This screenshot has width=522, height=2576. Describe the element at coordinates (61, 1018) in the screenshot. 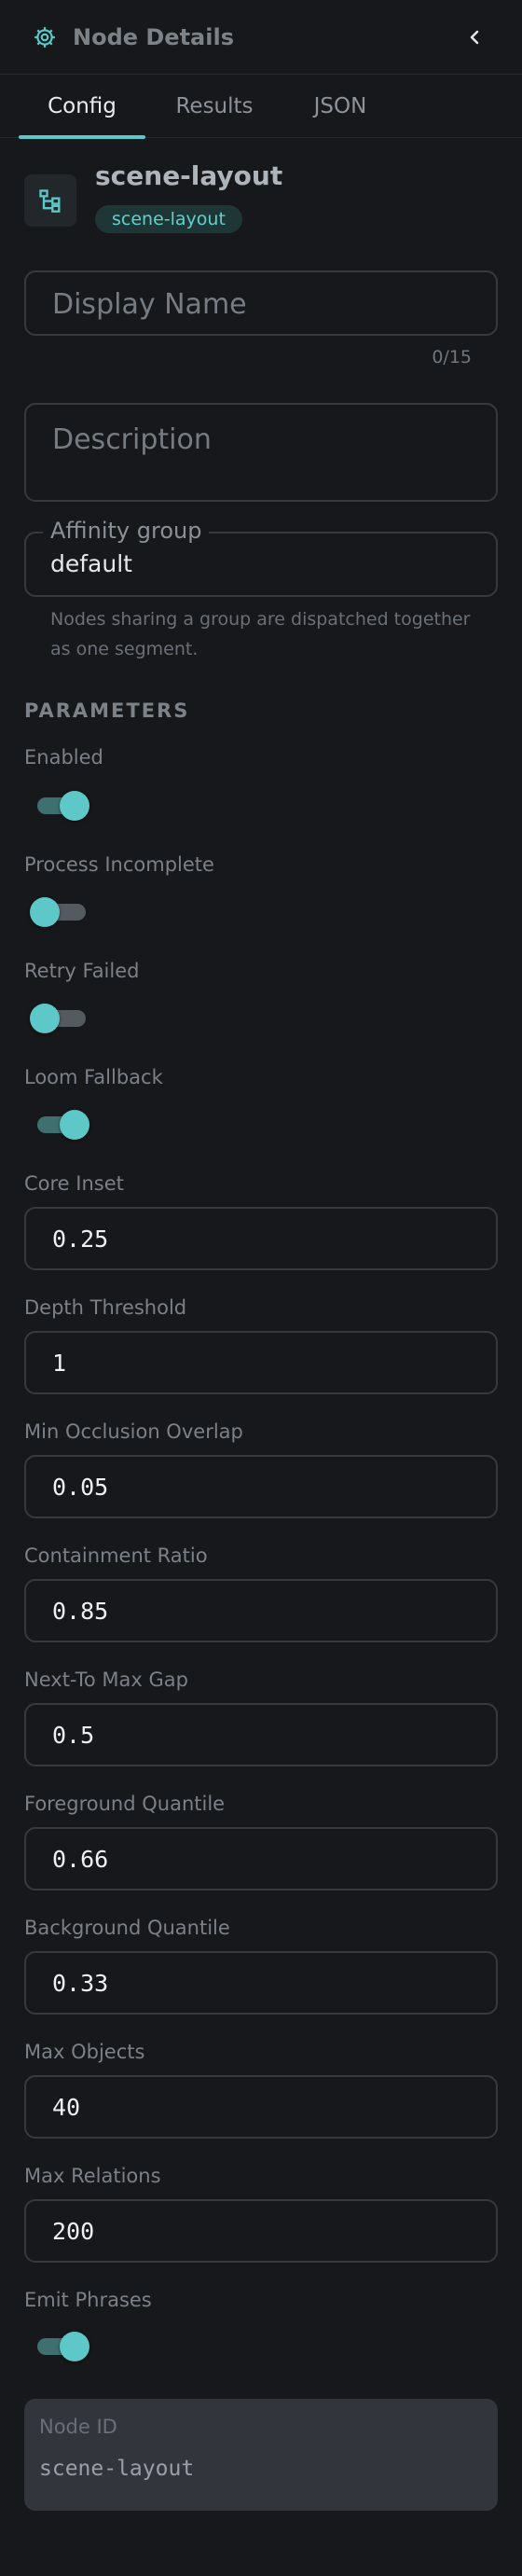

I see `retry-failed-toggle` at that location.